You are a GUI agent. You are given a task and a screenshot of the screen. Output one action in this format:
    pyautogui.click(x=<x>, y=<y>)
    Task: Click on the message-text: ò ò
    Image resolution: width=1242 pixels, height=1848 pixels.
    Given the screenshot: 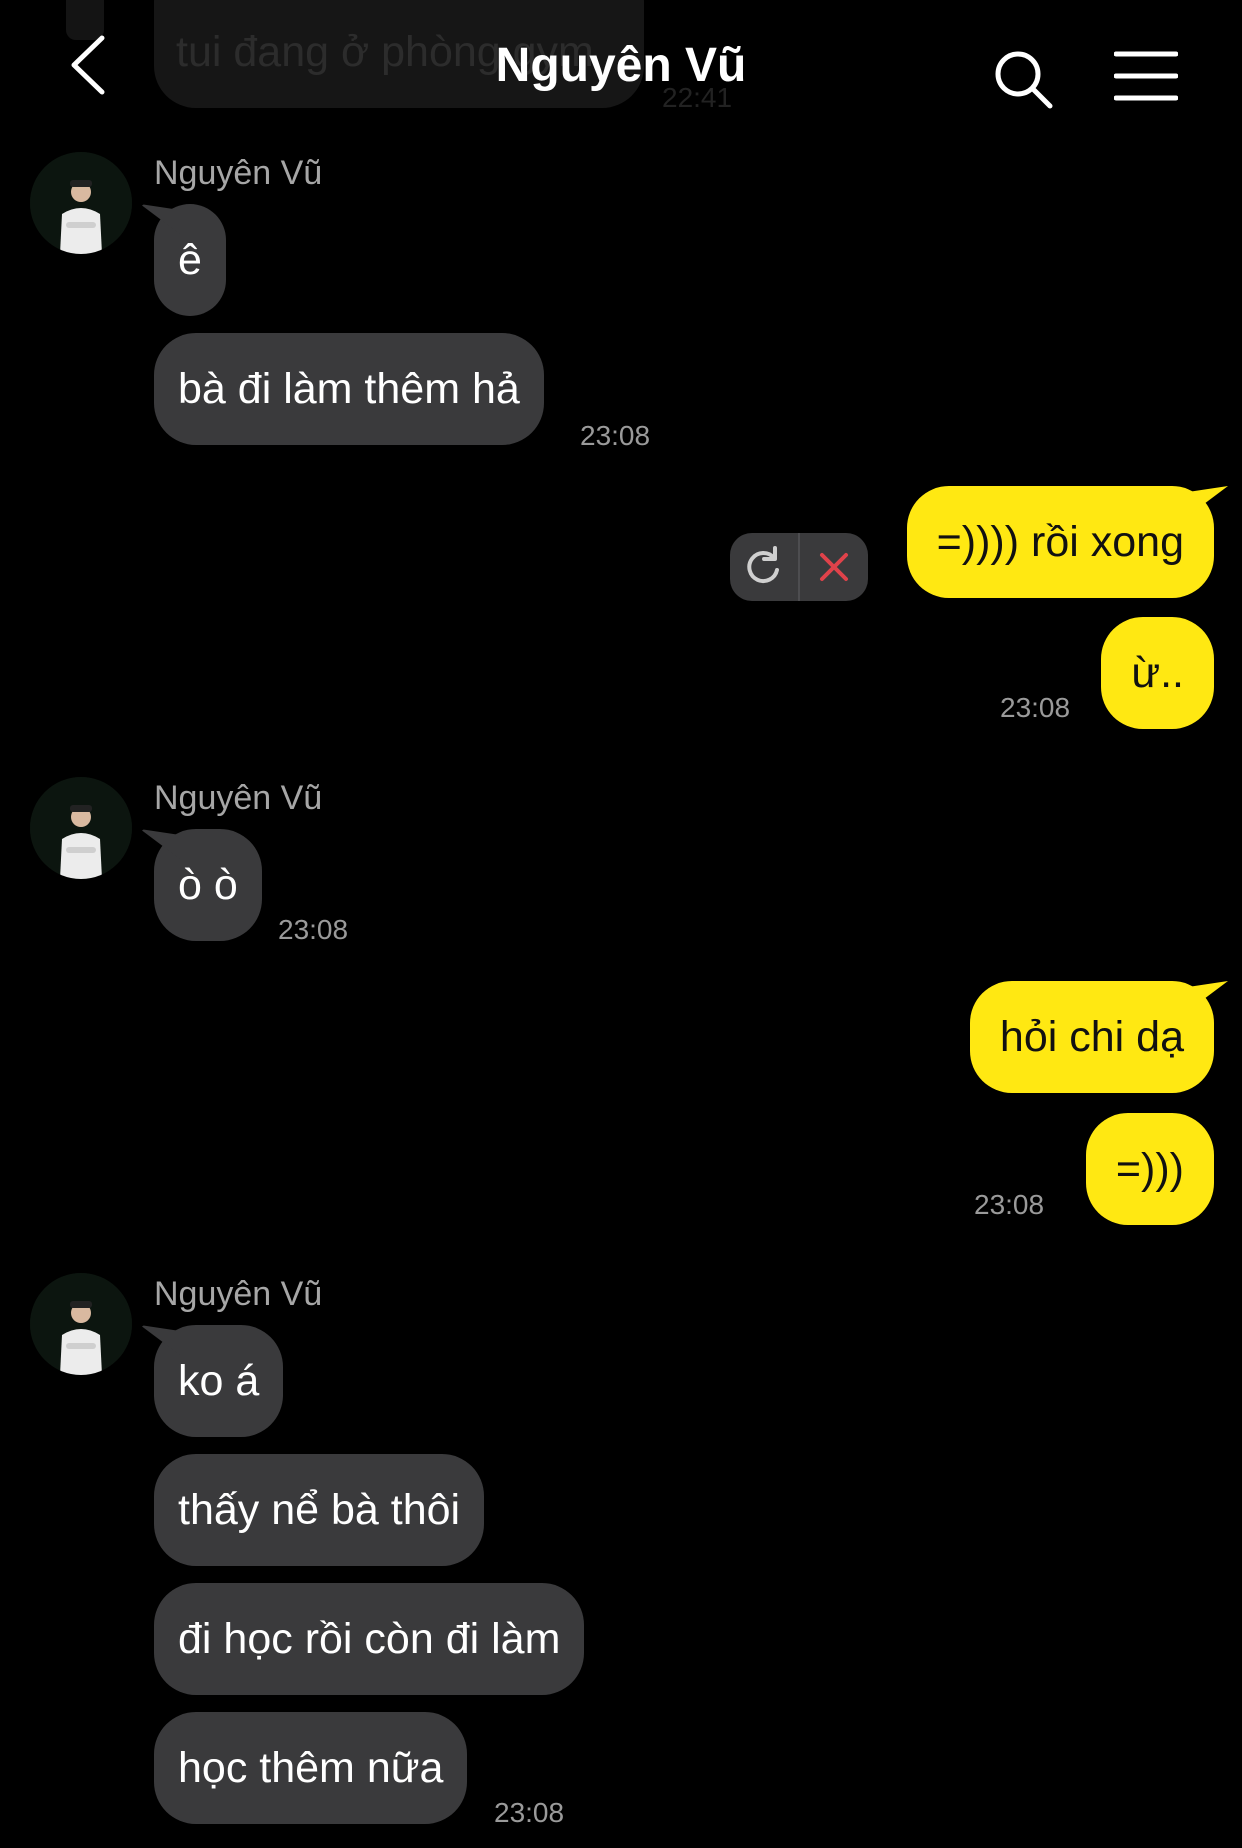 What is the action you would take?
    pyautogui.click(x=208, y=885)
    